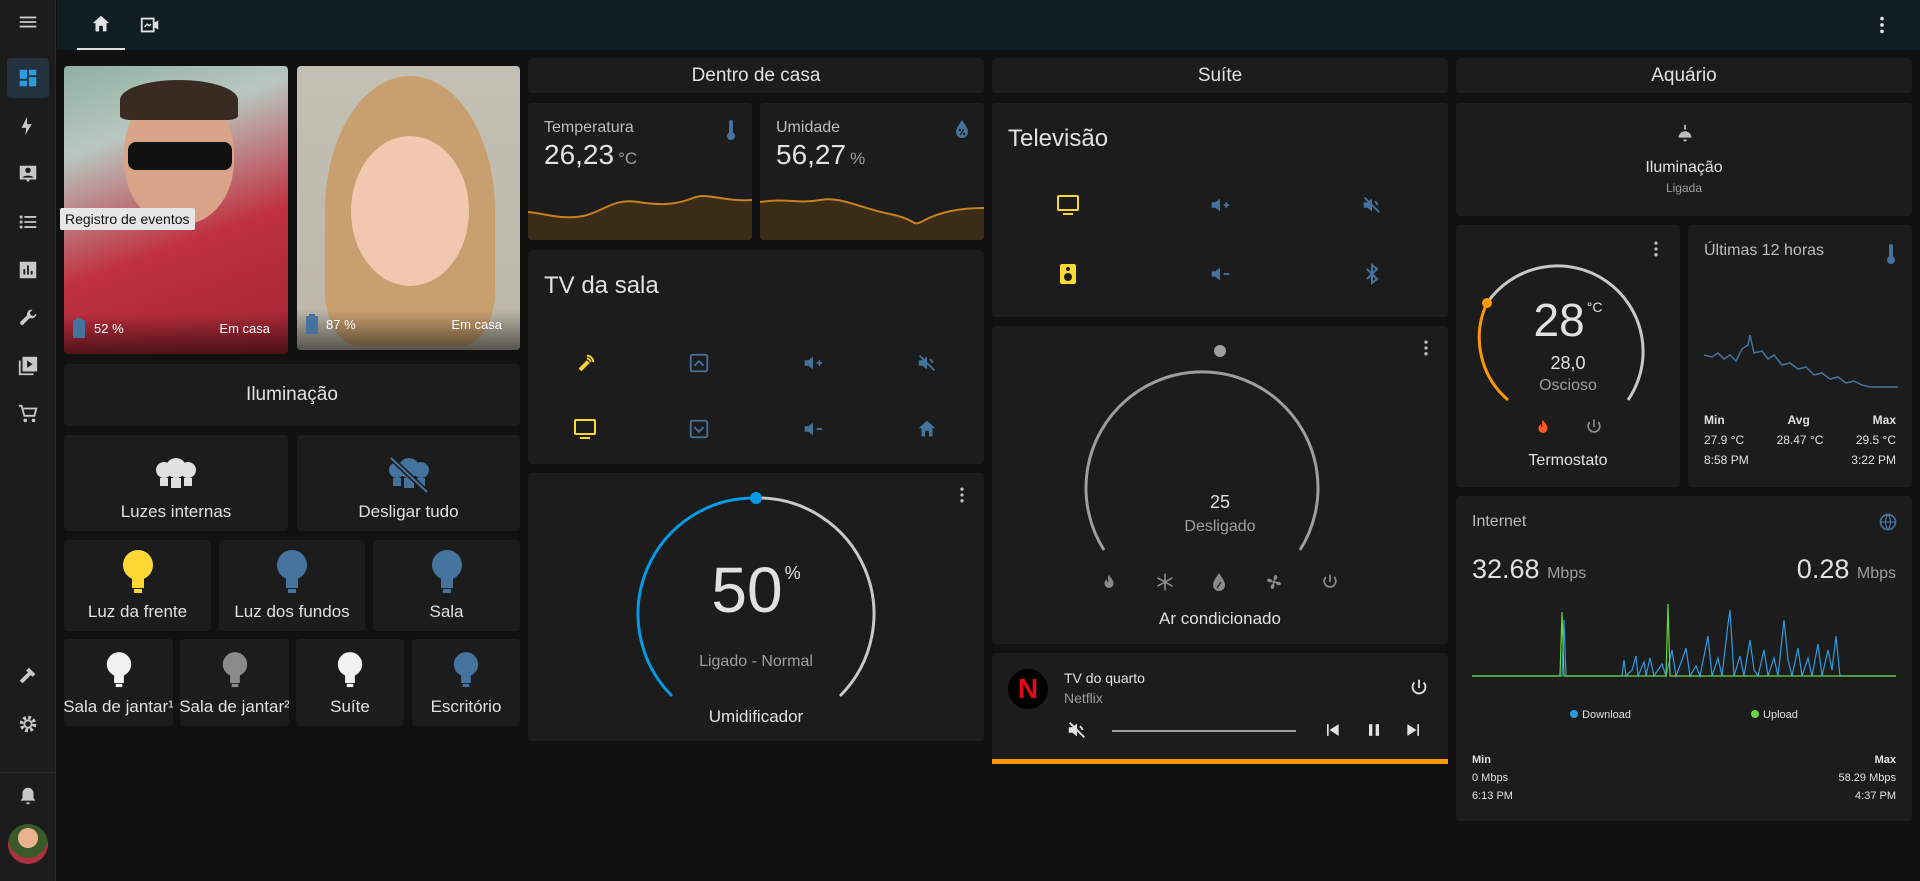  What do you see at coordinates (176, 511) in the screenshot?
I see `tile-label: Luzes internas` at bounding box center [176, 511].